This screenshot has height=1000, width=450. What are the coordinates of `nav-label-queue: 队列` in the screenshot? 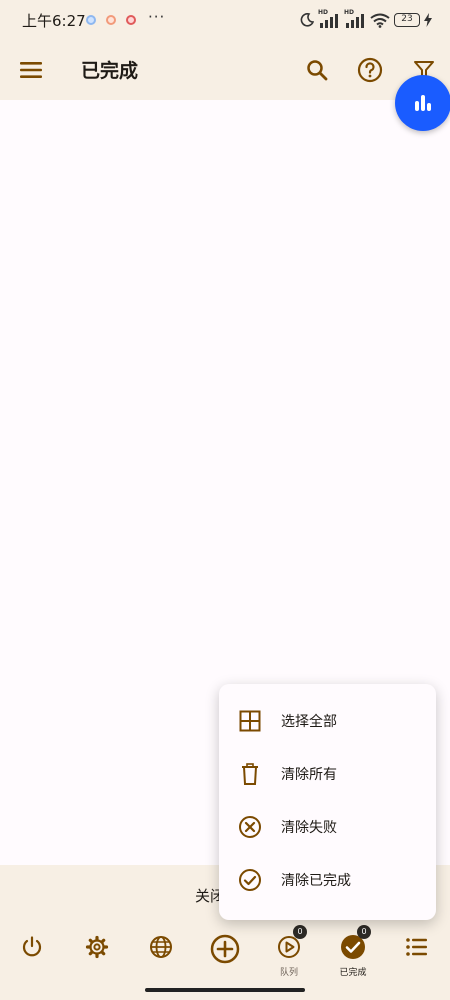 It's located at (288, 973).